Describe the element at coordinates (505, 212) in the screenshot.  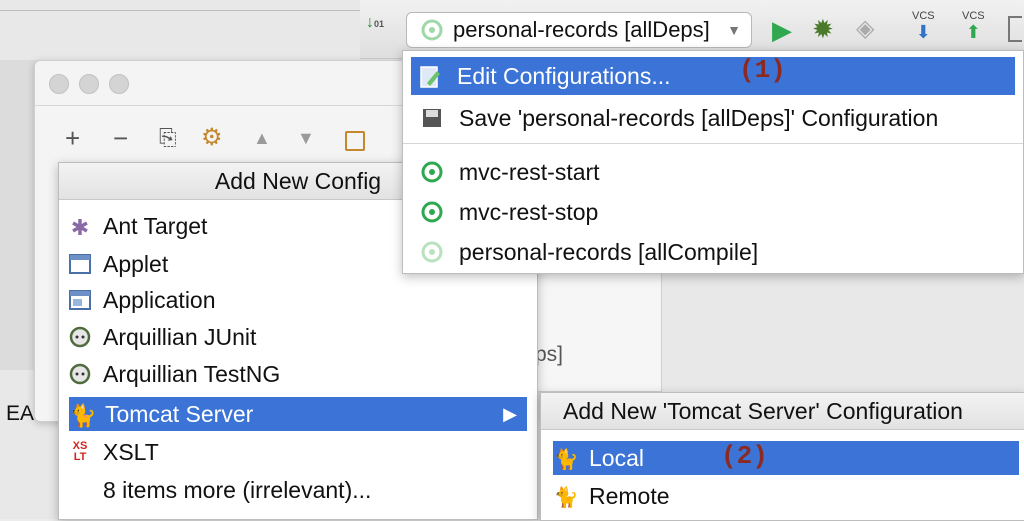
I see `menu-item-mvc-rest-stop: mvc-rest-stop` at that location.